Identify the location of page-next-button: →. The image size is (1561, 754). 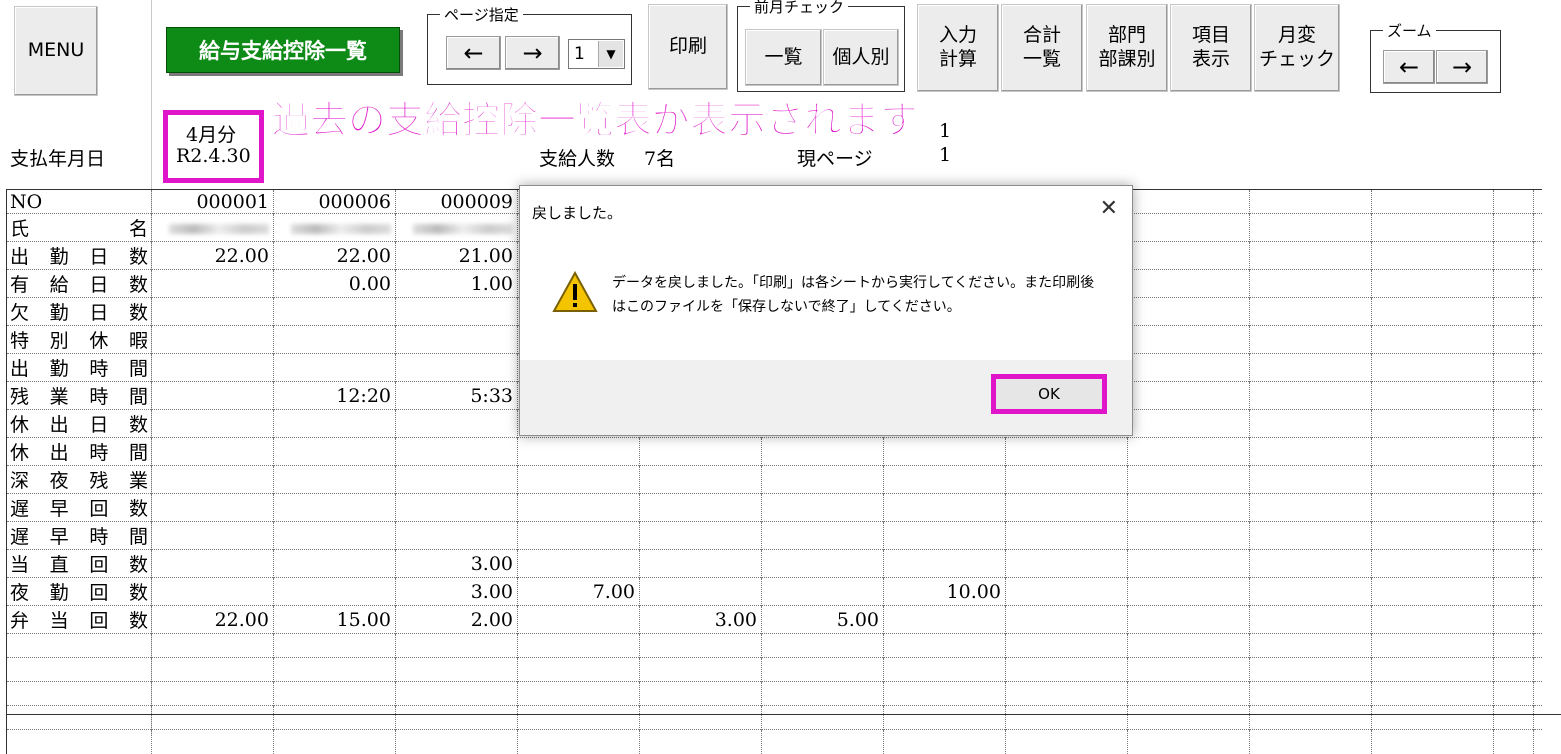
(532, 53).